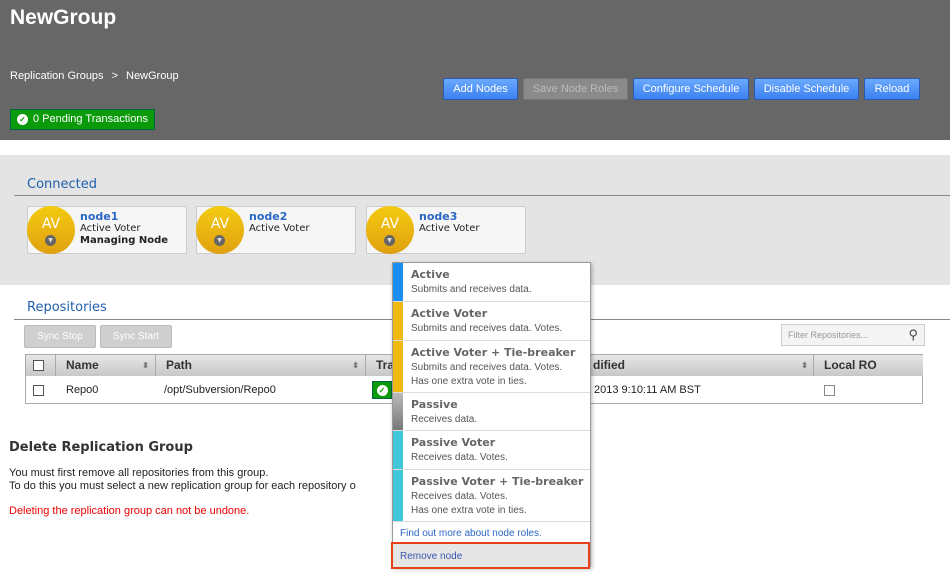  I want to click on connected-heading: Connected, so click(62, 184).